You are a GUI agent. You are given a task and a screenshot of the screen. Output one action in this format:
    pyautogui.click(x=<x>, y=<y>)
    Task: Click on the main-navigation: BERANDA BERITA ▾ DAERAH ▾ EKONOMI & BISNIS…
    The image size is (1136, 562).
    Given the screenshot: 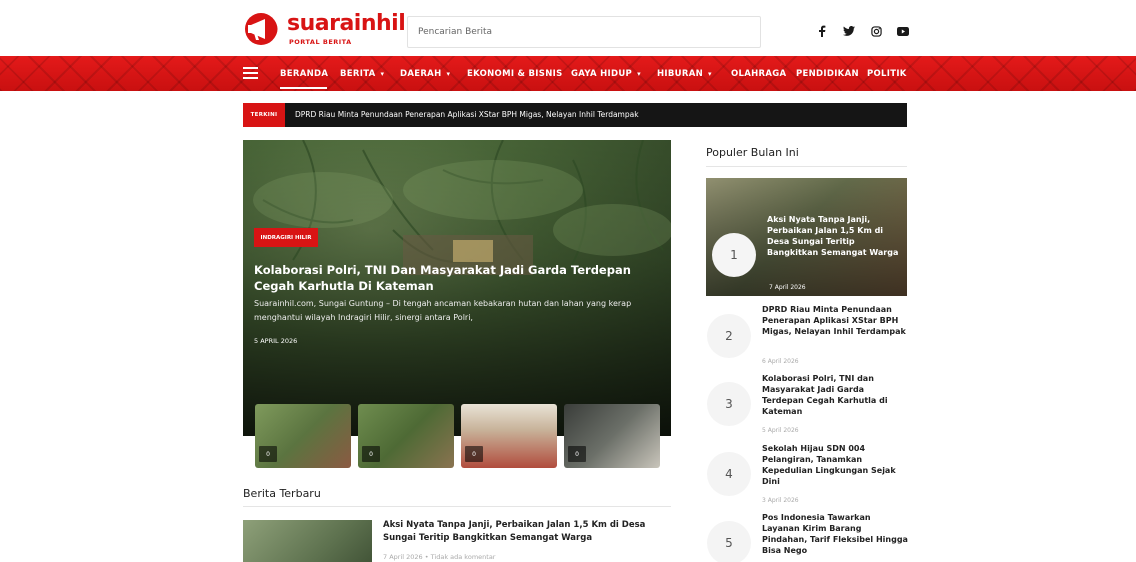 What is the action you would take?
    pyautogui.click(x=568, y=73)
    